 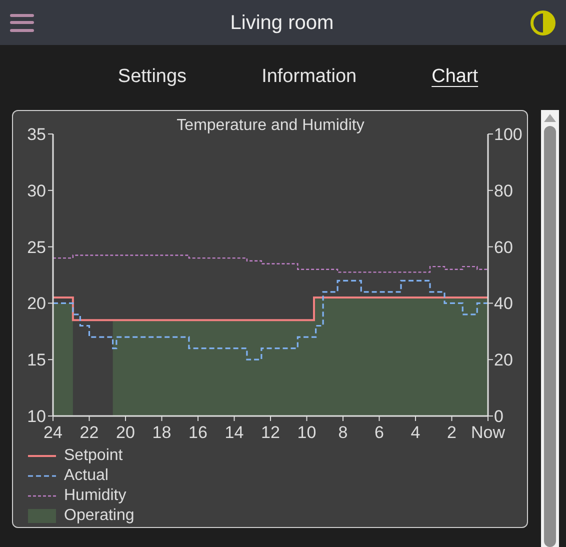 What do you see at coordinates (499, 416) in the screenshot?
I see `axis-label: 0` at bounding box center [499, 416].